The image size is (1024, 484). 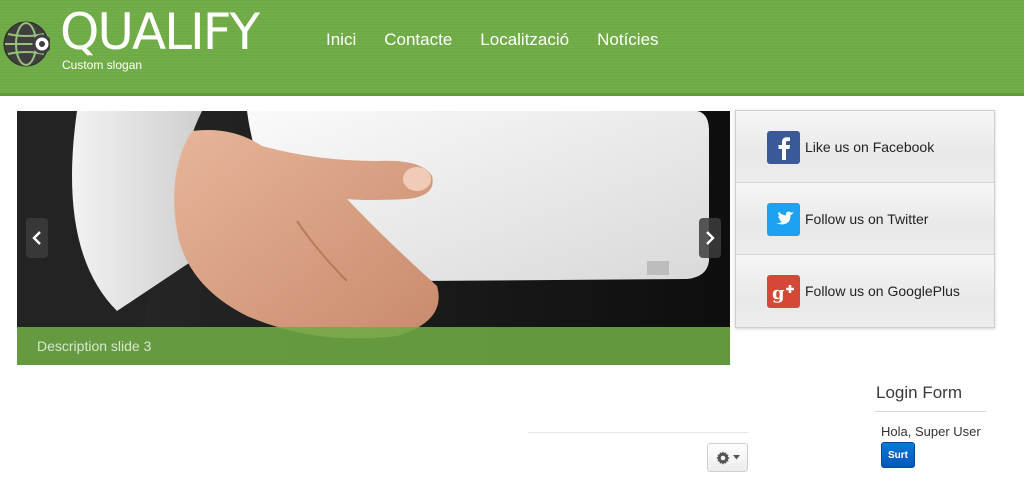 I want to click on social-item-twitter: Follow us on Twitter, so click(x=865, y=219).